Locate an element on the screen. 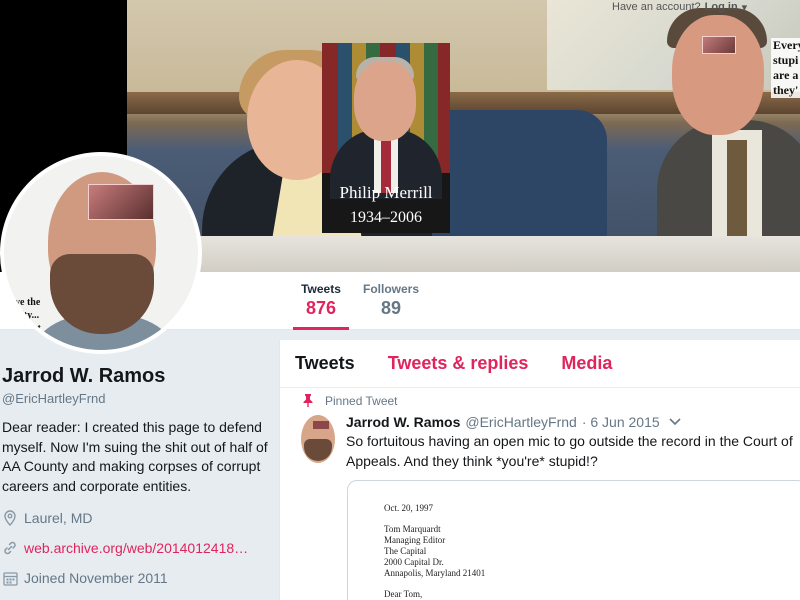 This screenshot has width=800, height=600. profile-handle: @EricHartleyFrnd is located at coordinates (137, 398).